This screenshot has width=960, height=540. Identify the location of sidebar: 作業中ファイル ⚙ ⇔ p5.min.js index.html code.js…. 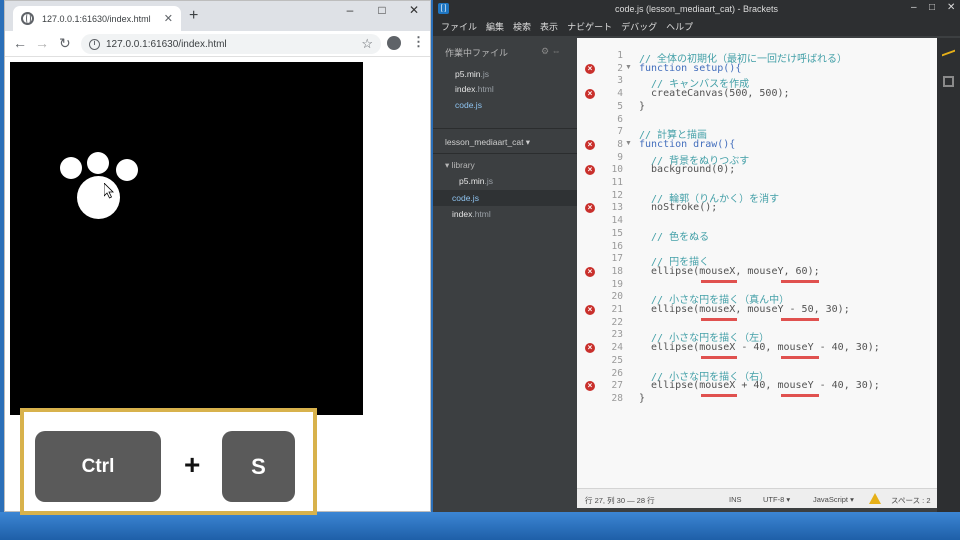
(505, 275).